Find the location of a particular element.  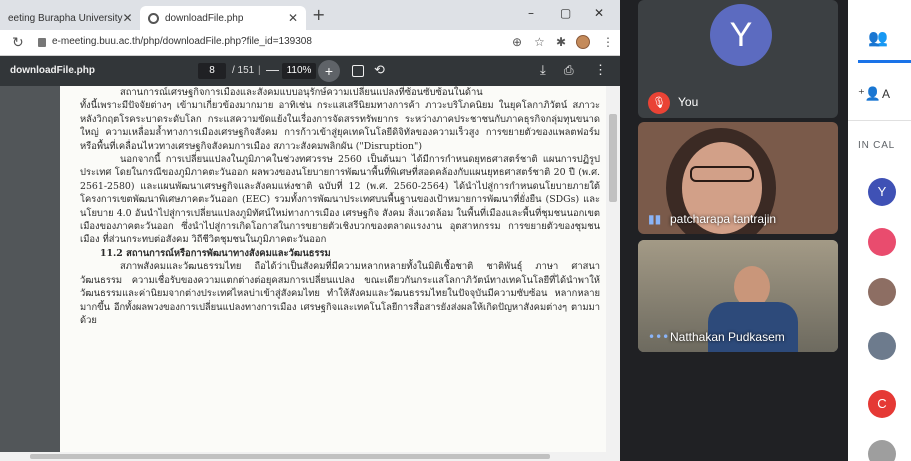

new-tab-button: + is located at coordinates (318, 14).